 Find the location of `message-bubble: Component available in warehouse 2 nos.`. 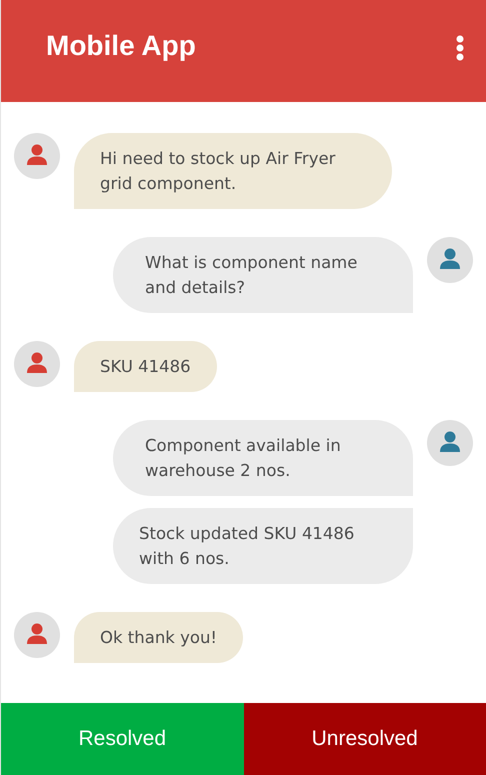

message-bubble: Component available in warehouse 2 nos. is located at coordinates (263, 458).